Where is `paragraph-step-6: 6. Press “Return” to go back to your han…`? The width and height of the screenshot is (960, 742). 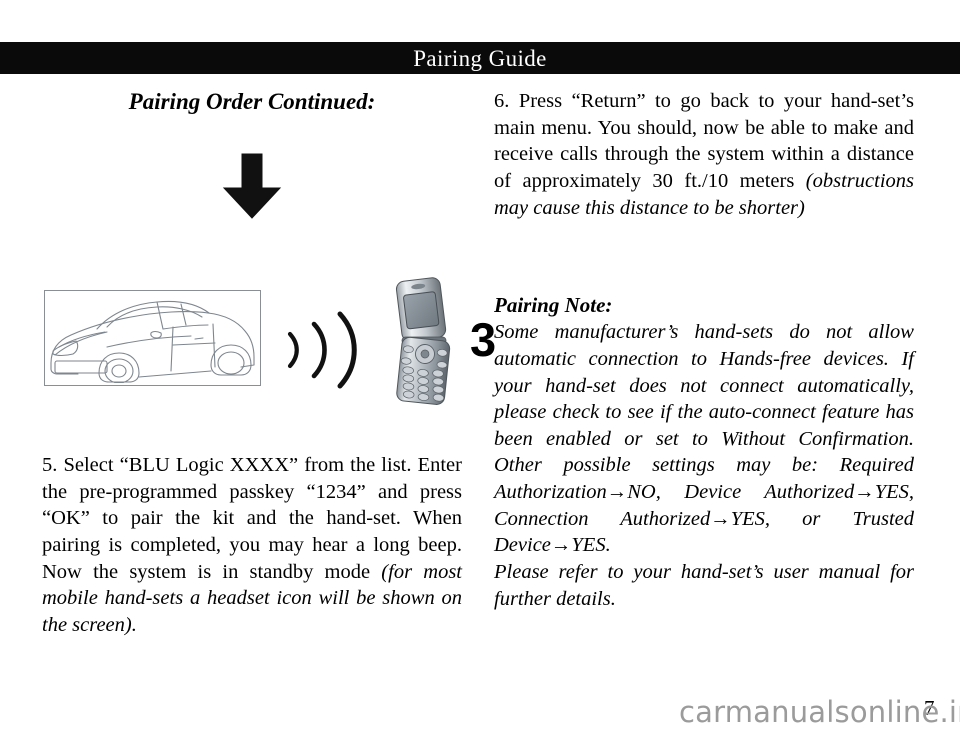
paragraph-step-6: 6. Press “Return” to go back to your han… is located at coordinates (704, 154).